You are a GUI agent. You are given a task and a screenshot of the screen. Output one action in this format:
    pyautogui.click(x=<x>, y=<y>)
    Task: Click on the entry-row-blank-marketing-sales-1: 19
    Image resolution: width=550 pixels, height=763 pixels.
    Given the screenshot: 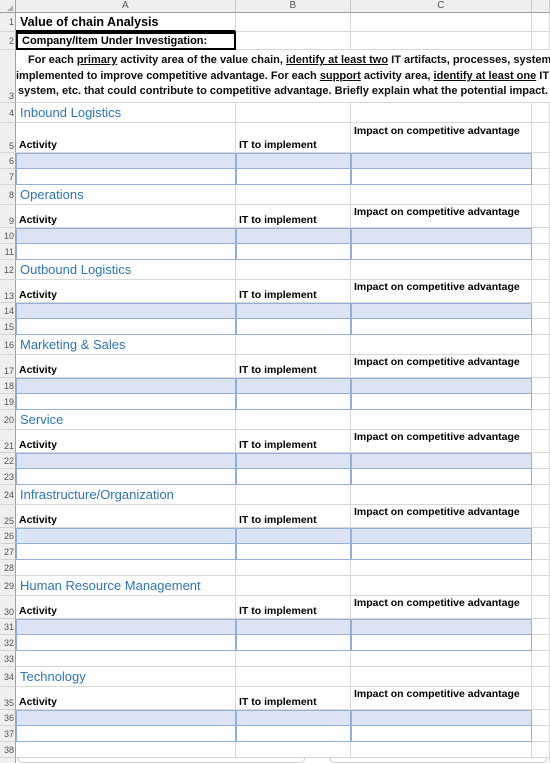 What is the action you would take?
    pyautogui.click(x=275, y=402)
    